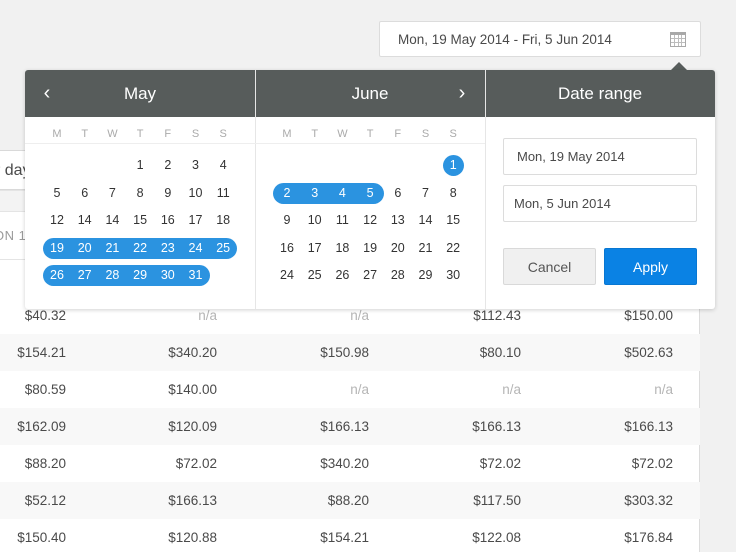 The image size is (736, 552). Describe the element at coordinates (540, 39) in the screenshot. I see `date-range-trigger: Mon, 19 May 2014 - Fri, 5 Jun 2014` at that location.